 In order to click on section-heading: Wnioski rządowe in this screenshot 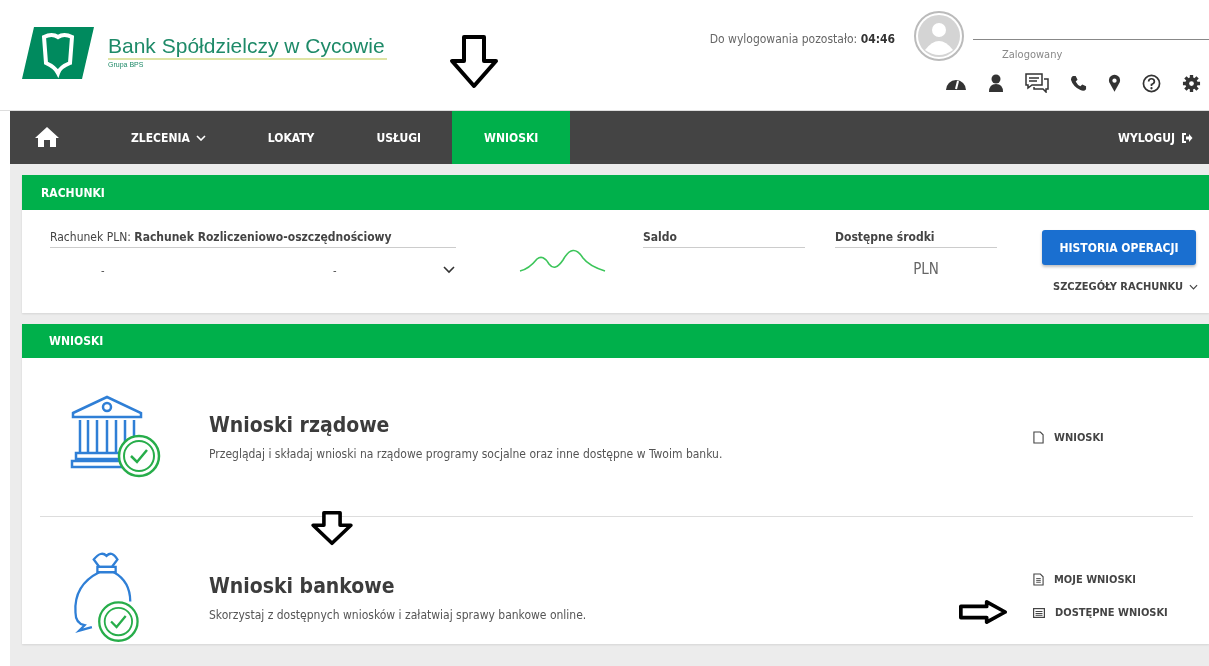, I will do `click(299, 425)`.